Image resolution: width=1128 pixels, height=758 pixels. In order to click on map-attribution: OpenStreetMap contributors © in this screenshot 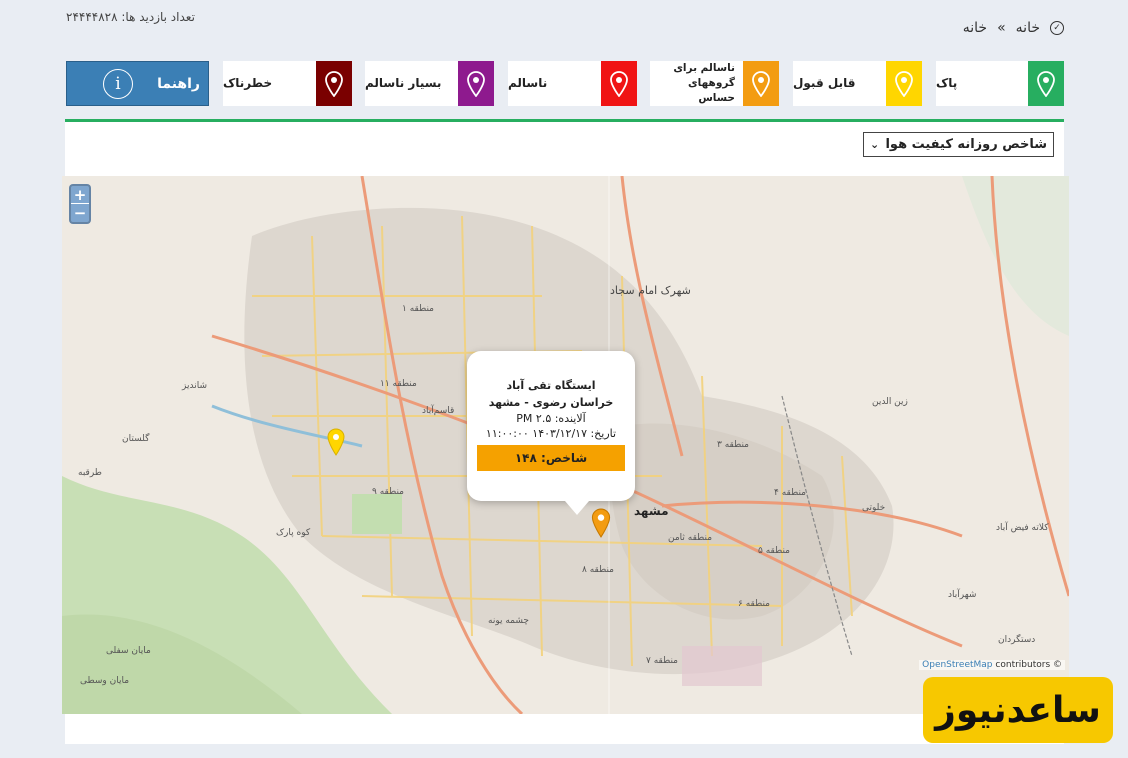, I will do `click(992, 665)`.